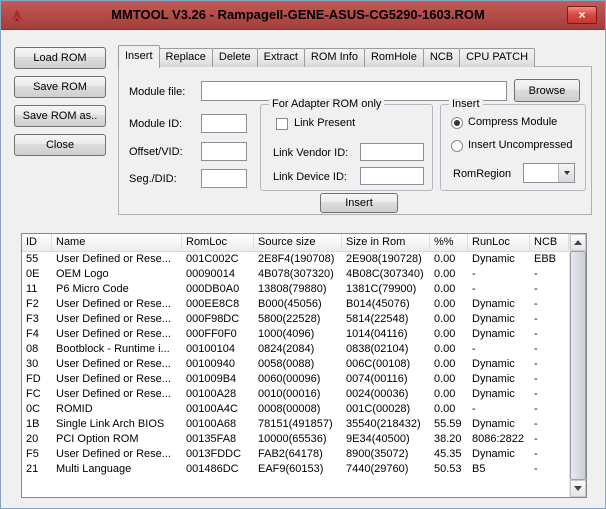 This screenshot has height=509, width=606. I want to click on table-cell-source-size: 0008(00008), so click(289, 409).